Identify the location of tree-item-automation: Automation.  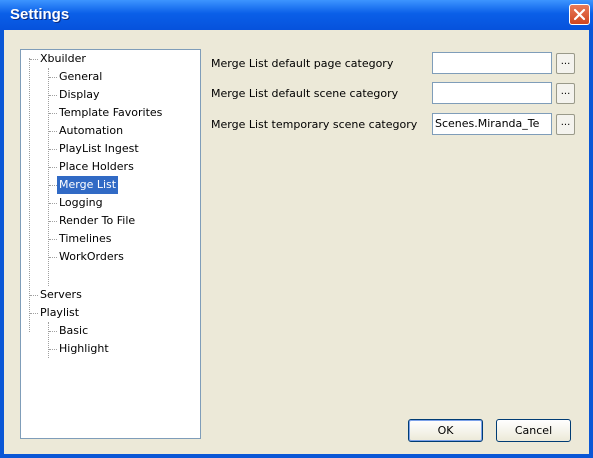
(91, 131).